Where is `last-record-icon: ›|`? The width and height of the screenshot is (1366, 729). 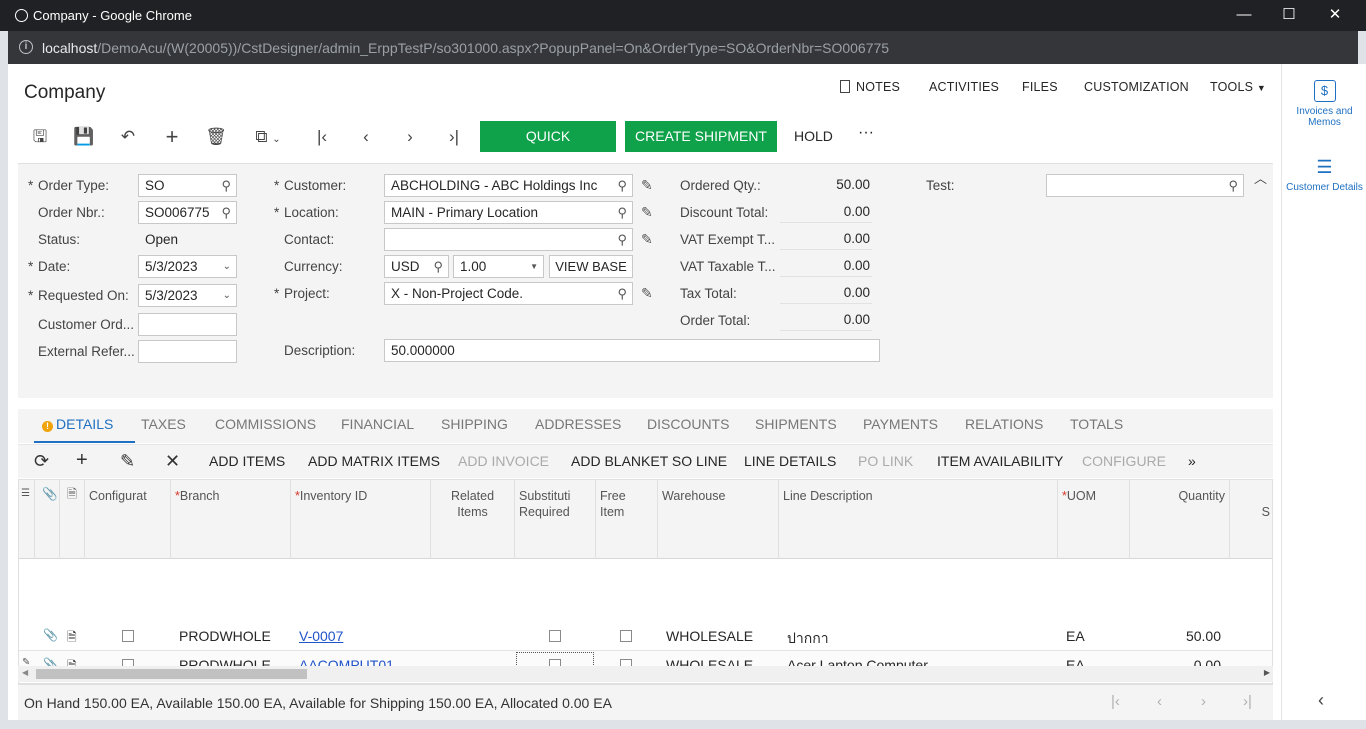
last-record-icon: ›| is located at coordinates (454, 137).